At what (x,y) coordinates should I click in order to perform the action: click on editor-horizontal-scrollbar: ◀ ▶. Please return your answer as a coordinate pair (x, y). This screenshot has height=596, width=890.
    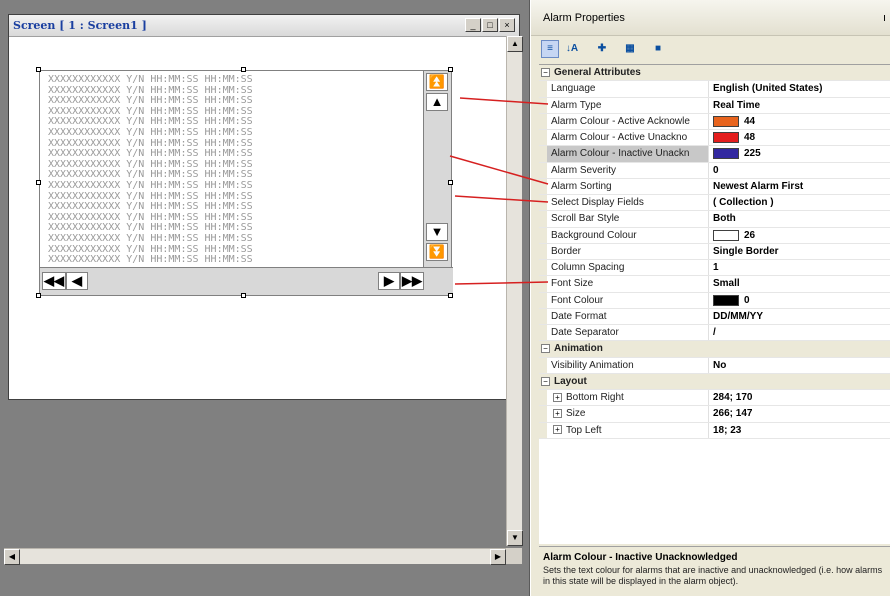
    Looking at the image, I should click on (263, 556).